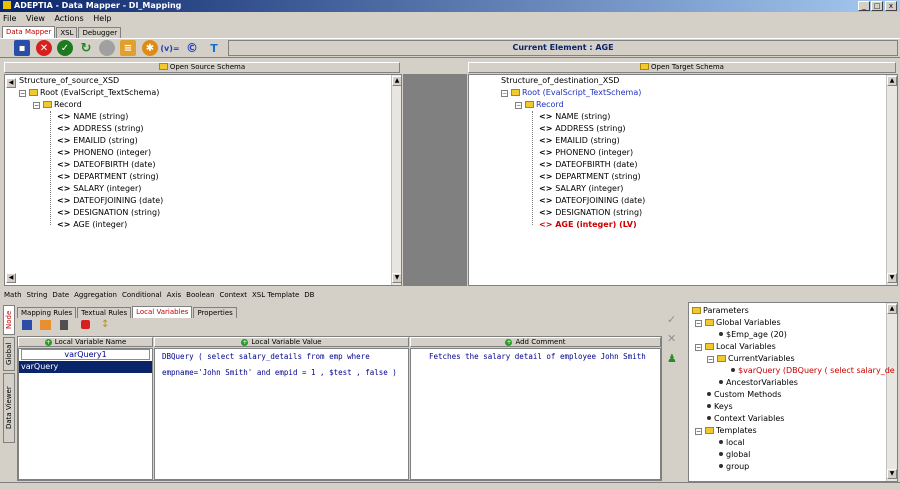  I want to click on target-field: <> NAME (string), so click(574, 117).